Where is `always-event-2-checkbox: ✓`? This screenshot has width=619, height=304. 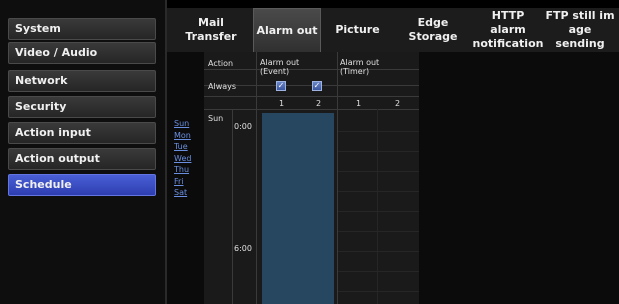
always-event-2-checkbox: ✓ is located at coordinates (317, 86).